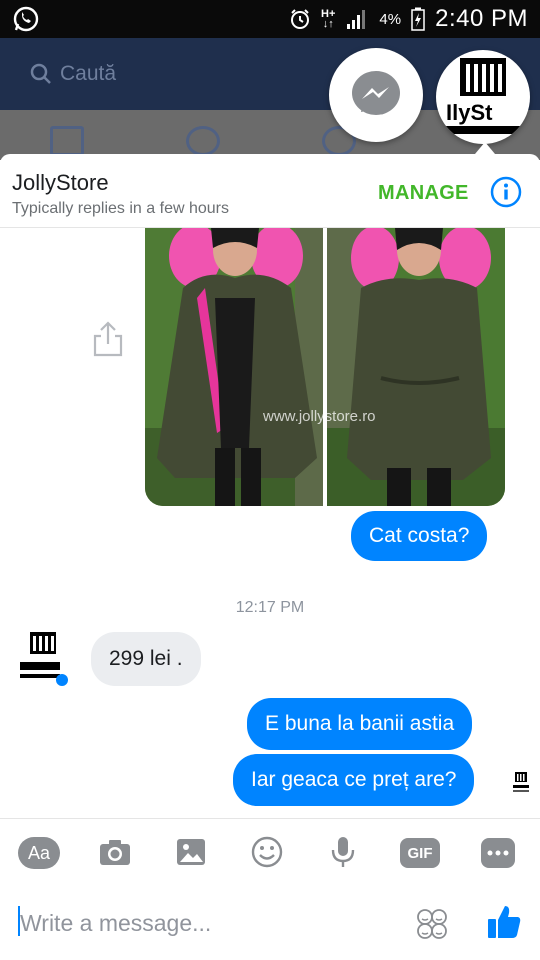 The height and width of the screenshot is (960, 540). Describe the element at coordinates (43, 660) in the screenshot. I see `store-avatar` at that location.